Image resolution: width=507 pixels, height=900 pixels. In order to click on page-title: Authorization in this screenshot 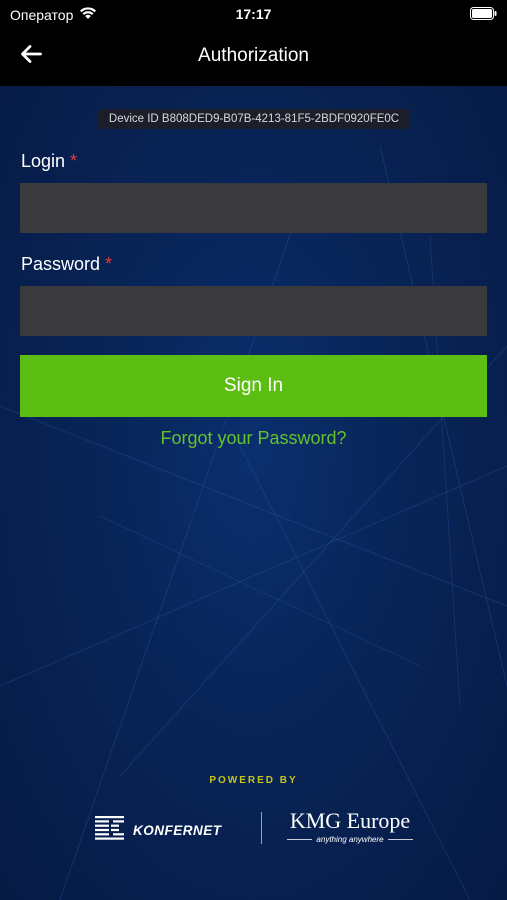, I will do `click(253, 55)`.